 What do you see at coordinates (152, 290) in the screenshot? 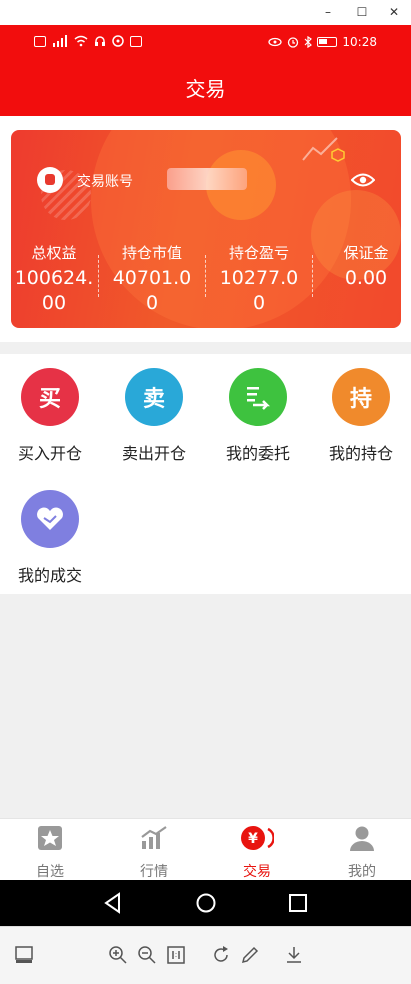
I see `stat-value: 40701.00` at bounding box center [152, 290].